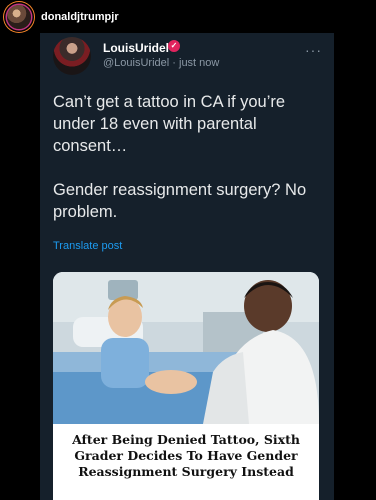 Image resolution: width=376 pixels, height=500 pixels. Describe the element at coordinates (19, 16) in the screenshot. I see `story-avatar` at that location.